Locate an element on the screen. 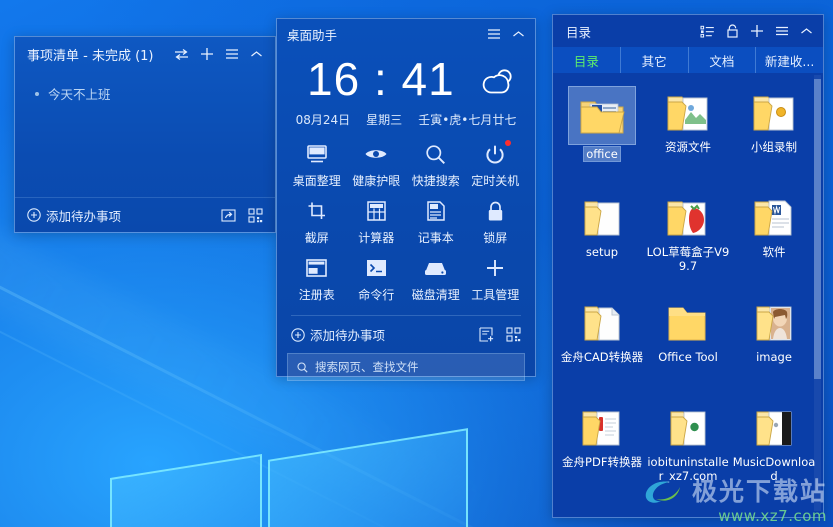 The width and height of the screenshot is (833, 527). folder-strawberry-icon is located at coordinates (688, 217).